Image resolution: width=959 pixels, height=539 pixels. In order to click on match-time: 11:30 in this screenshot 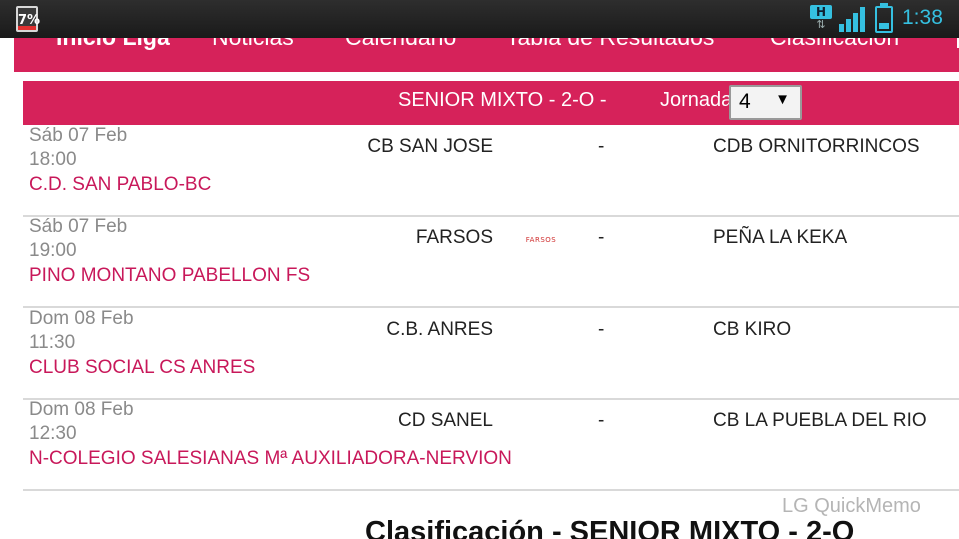, I will do `click(52, 342)`.